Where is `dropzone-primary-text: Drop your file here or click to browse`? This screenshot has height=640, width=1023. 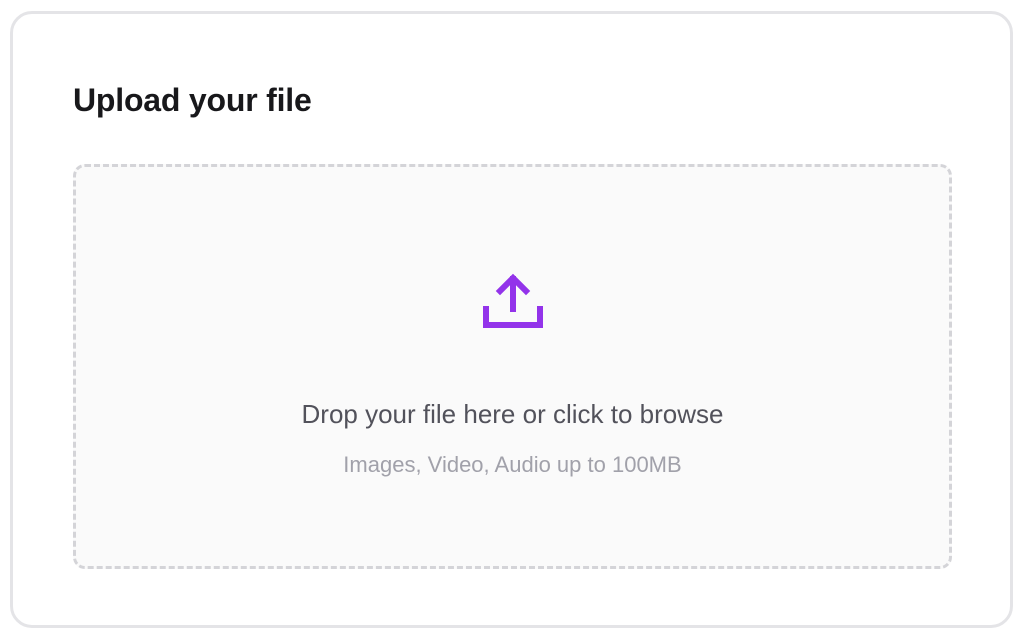 dropzone-primary-text: Drop your file here or click to browse is located at coordinates (512, 414).